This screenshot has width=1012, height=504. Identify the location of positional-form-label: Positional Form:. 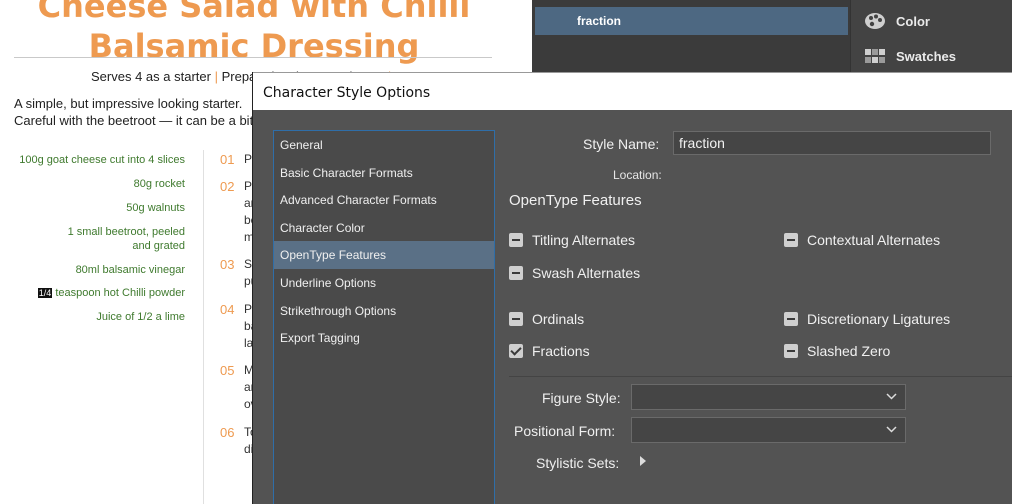
(565, 431).